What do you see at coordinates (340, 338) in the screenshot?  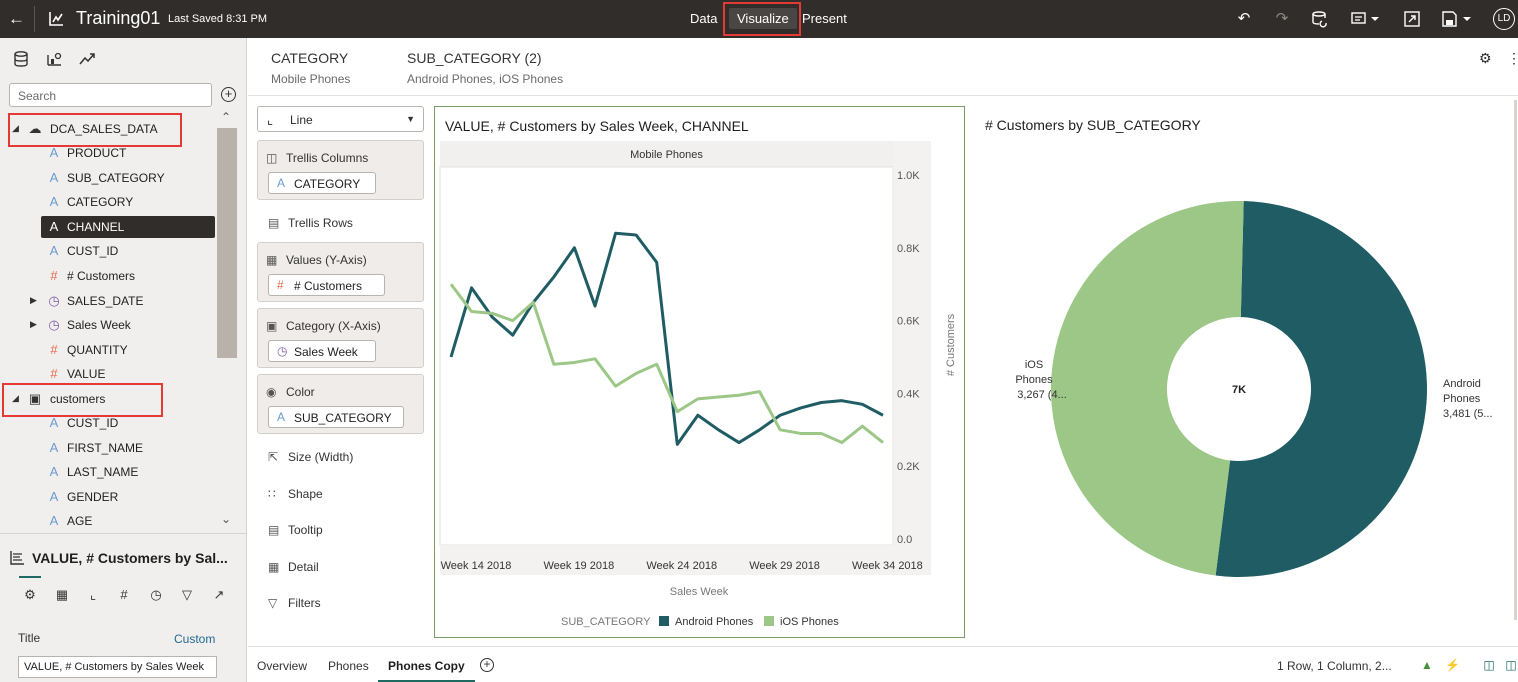 I see `category-drop: ▣ Category (X-Axis) ◷ Sales Week` at bounding box center [340, 338].